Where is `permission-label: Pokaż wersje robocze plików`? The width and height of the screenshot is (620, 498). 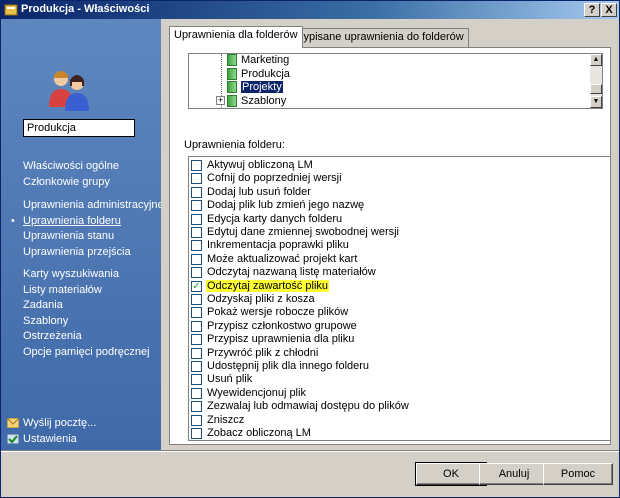
permission-label: Pokaż wersje robocze plików is located at coordinates (278, 312).